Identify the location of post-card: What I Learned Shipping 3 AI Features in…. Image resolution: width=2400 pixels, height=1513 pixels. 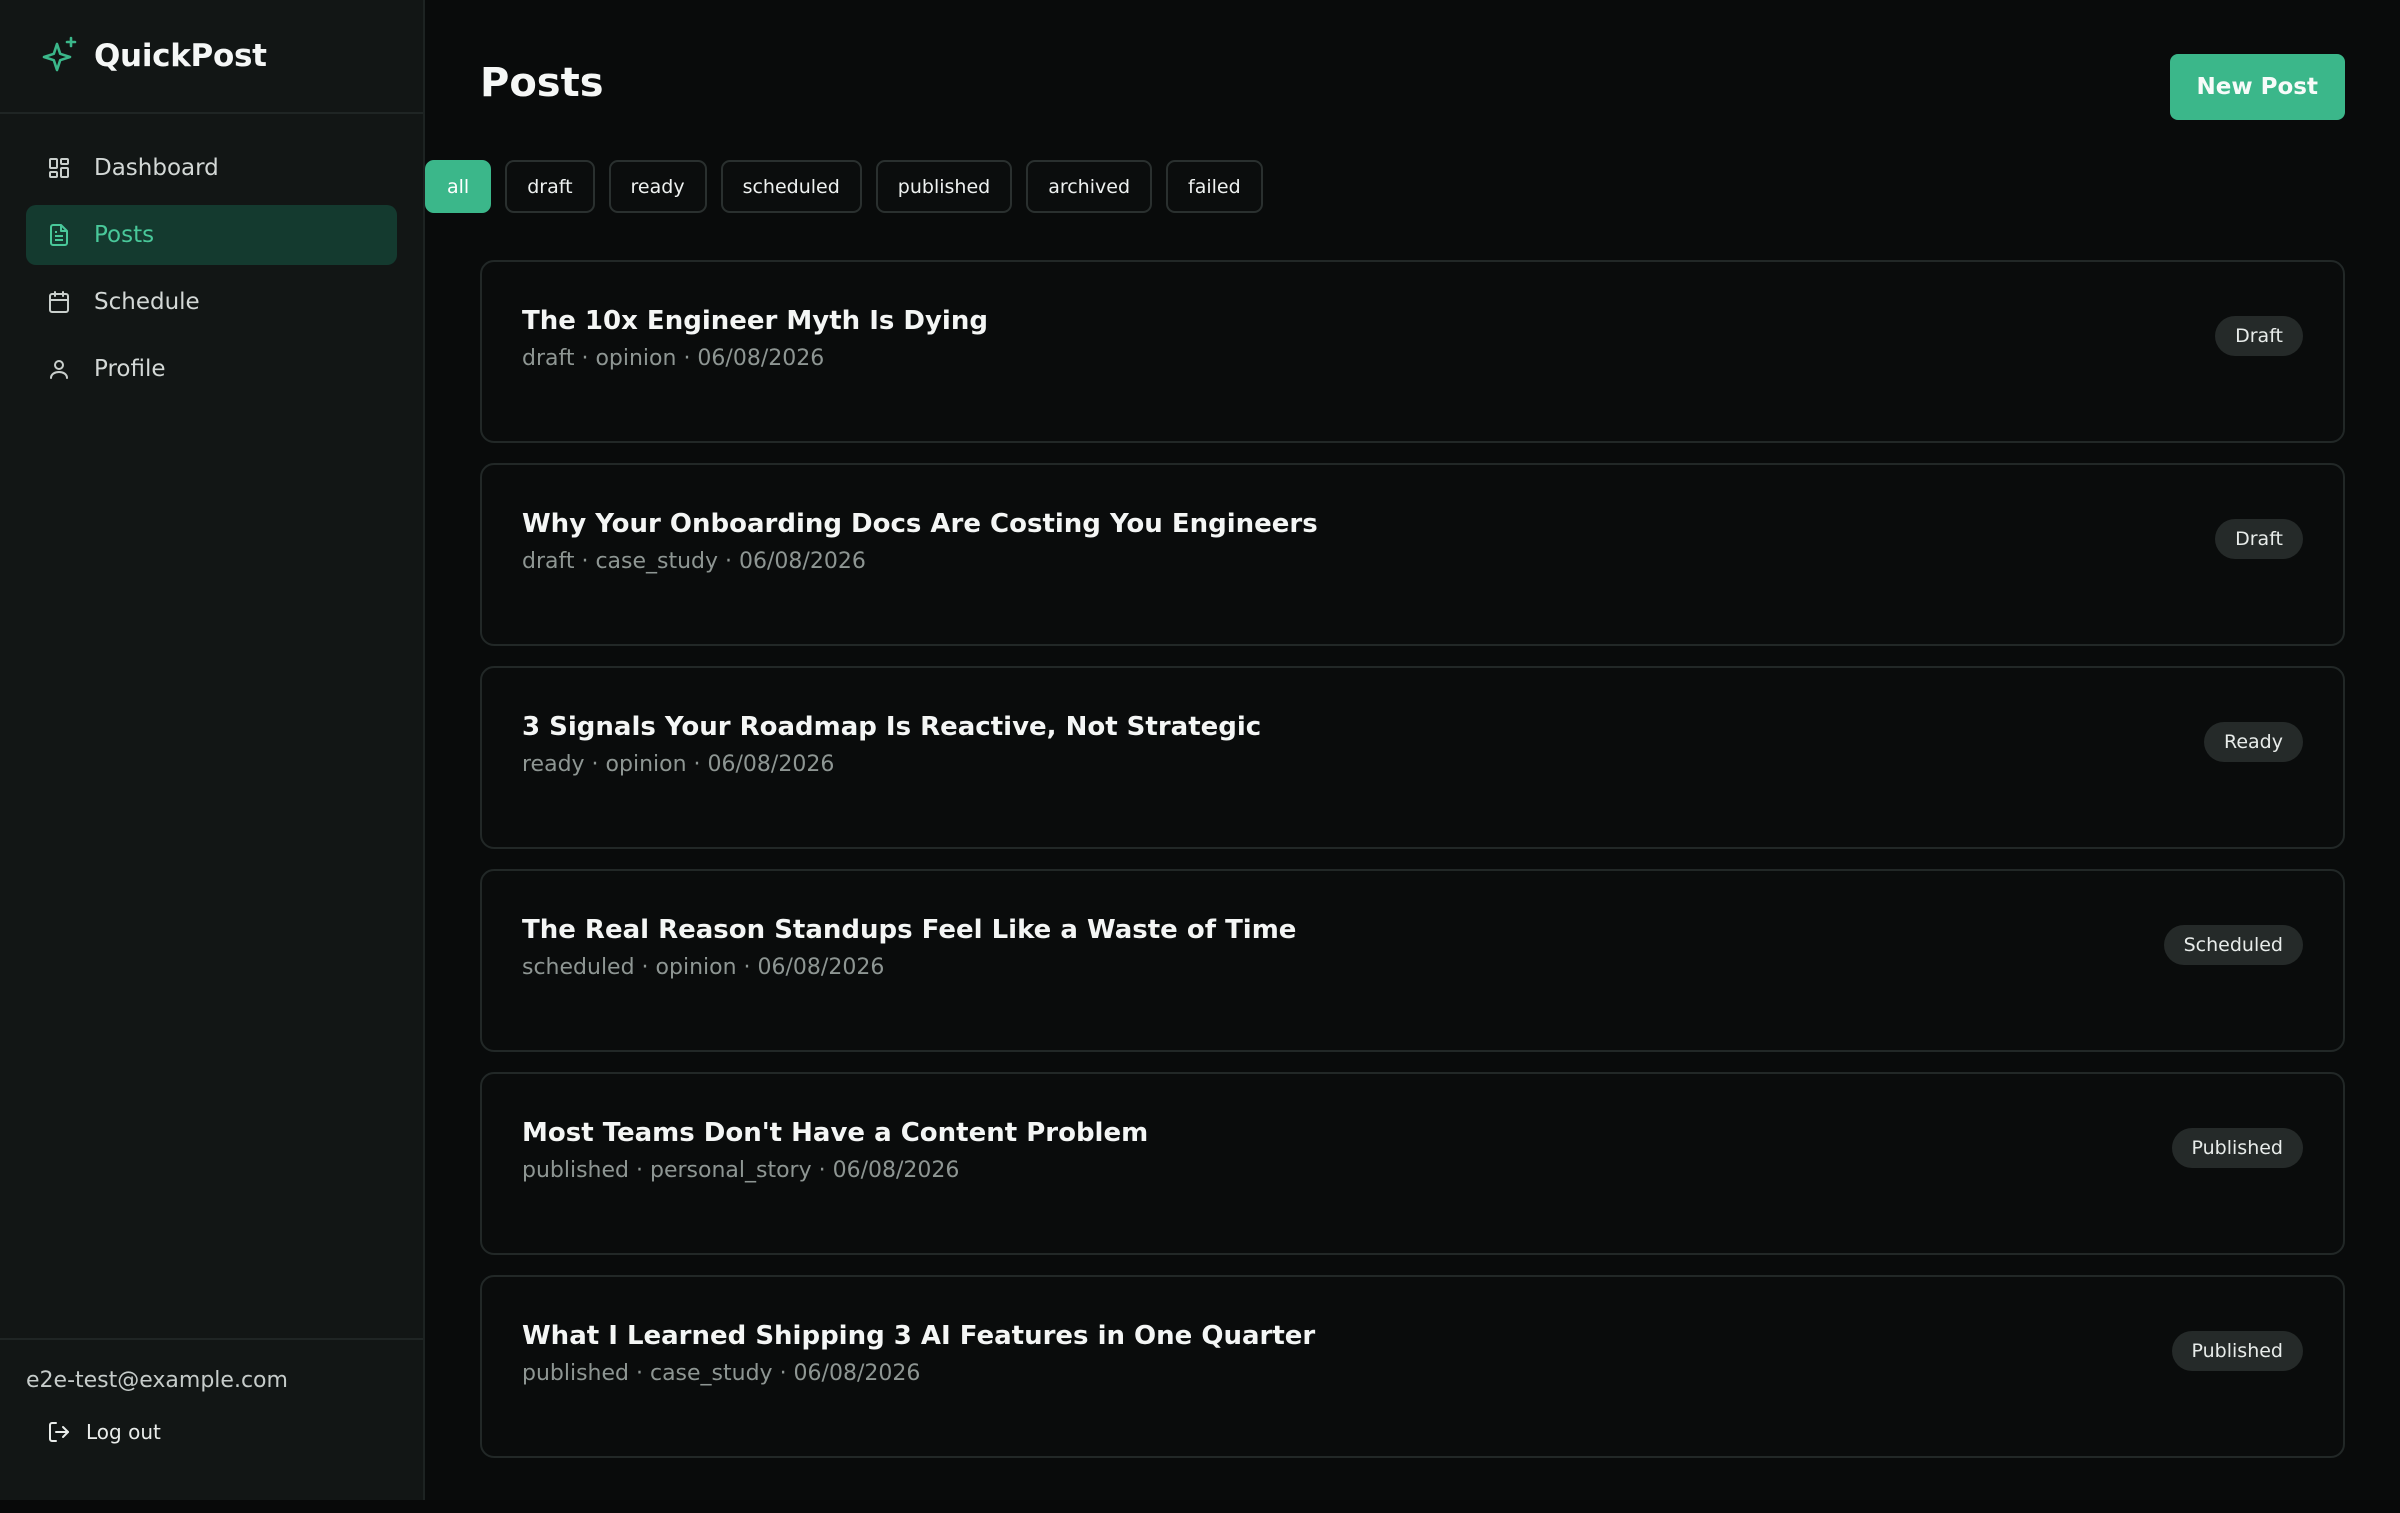
(1412, 1366).